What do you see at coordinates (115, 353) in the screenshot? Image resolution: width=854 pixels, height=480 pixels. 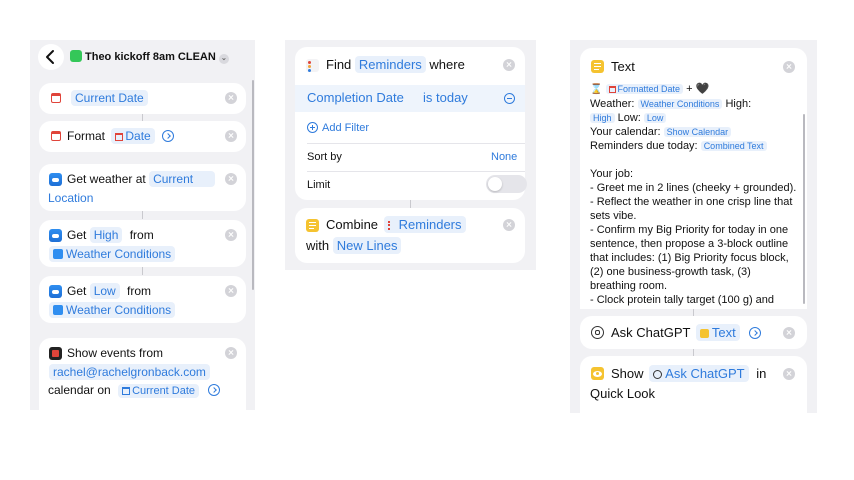 I see `show-events-label: Show events from` at bounding box center [115, 353].